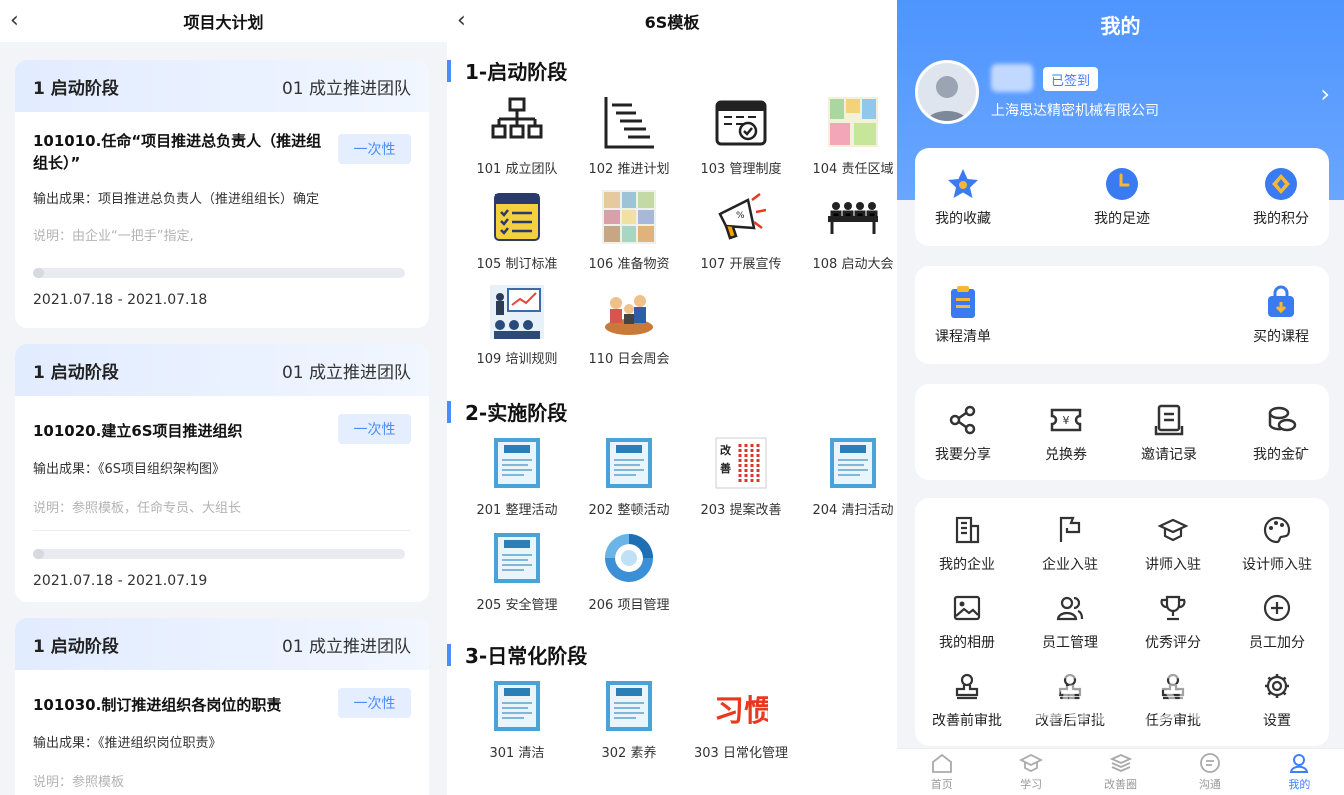 The height and width of the screenshot is (795, 1344). What do you see at coordinates (725, 468) in the screenshot?
I see `svg-text: 善` at bounding box center [725, 468].